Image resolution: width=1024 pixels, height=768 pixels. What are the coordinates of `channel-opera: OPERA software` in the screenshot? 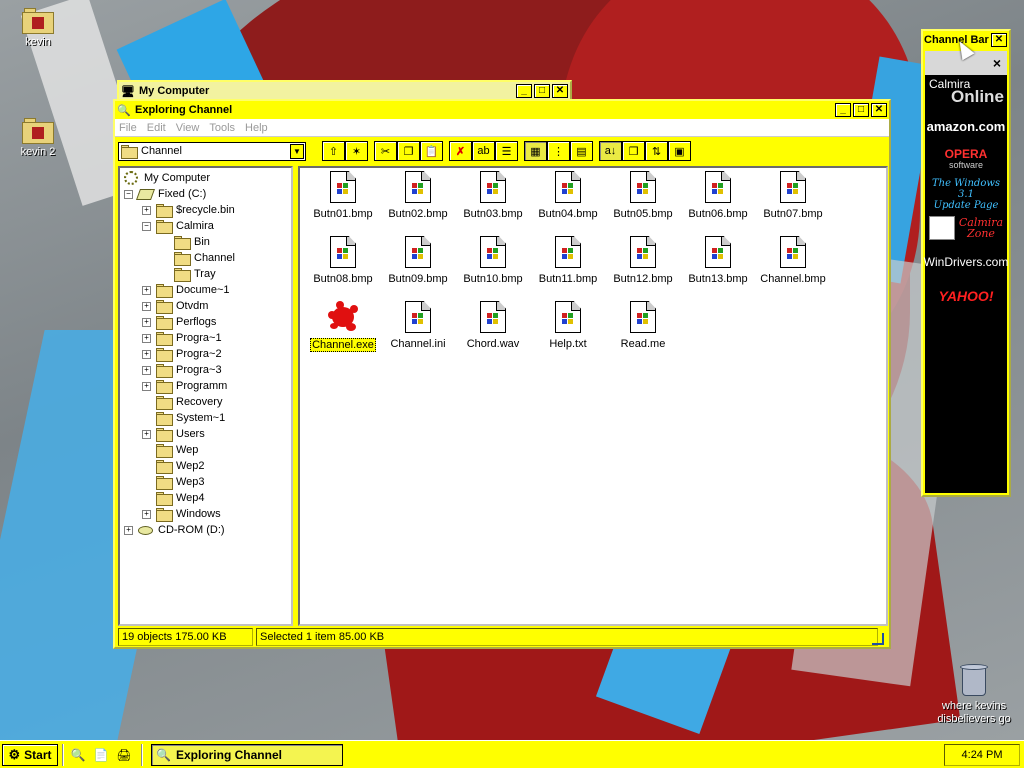 It's located at (966, 160).